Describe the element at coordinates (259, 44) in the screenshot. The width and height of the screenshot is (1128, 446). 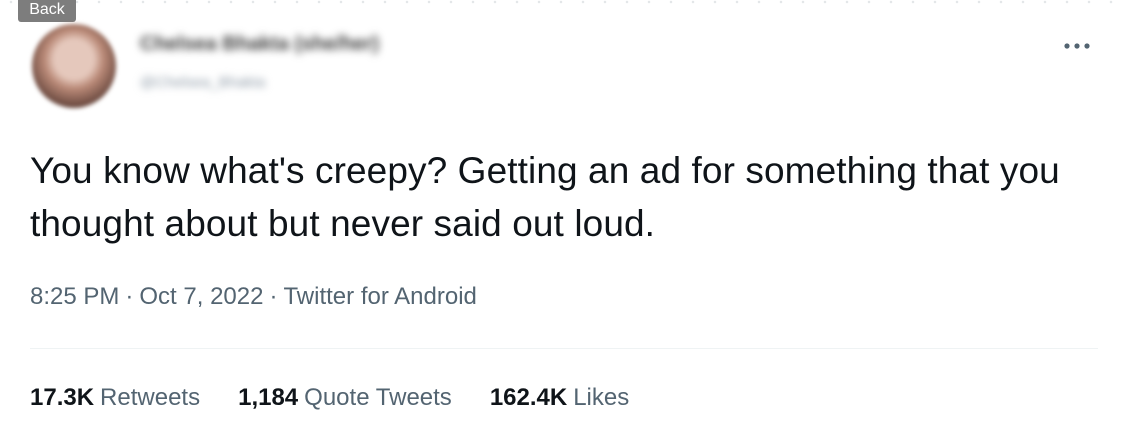
I see `author-display-name: Chelsea Bhakta (she/her)` at that location.